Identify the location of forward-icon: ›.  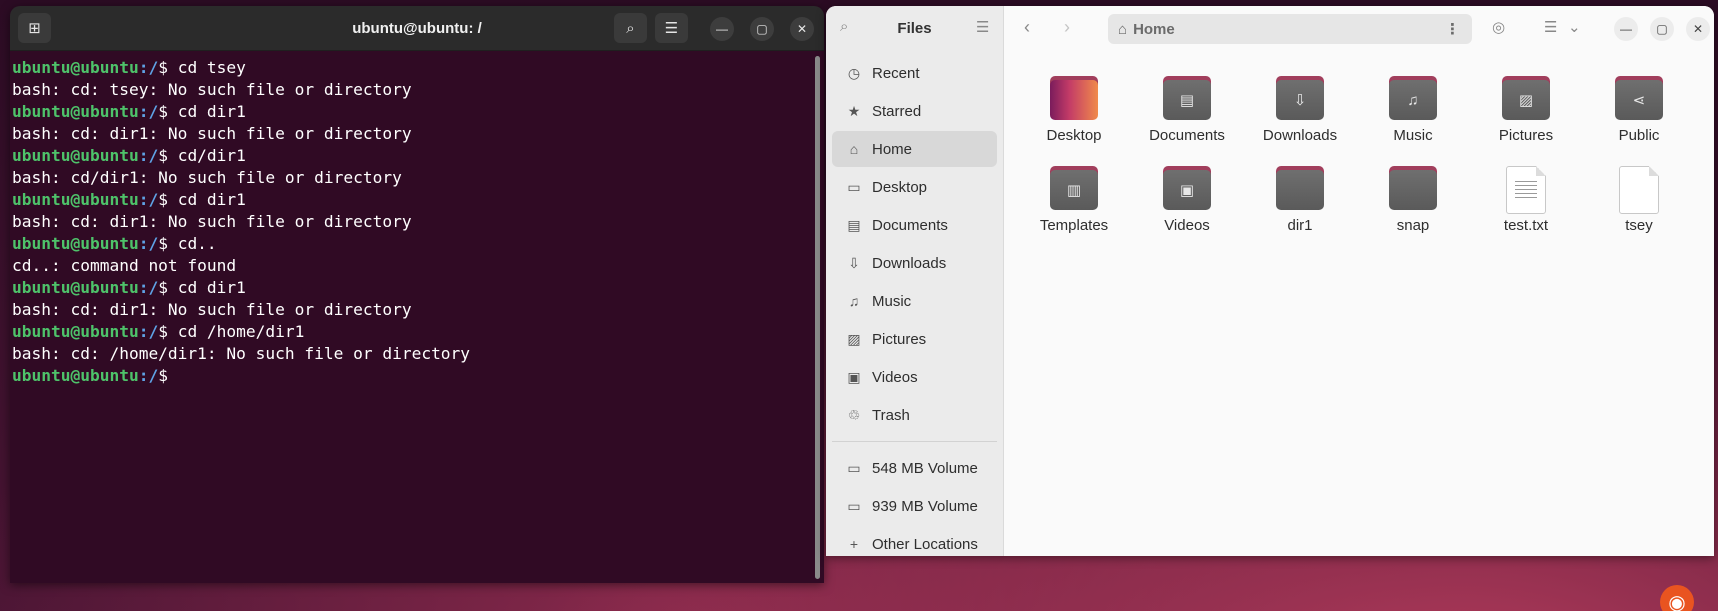
(1067, 27).